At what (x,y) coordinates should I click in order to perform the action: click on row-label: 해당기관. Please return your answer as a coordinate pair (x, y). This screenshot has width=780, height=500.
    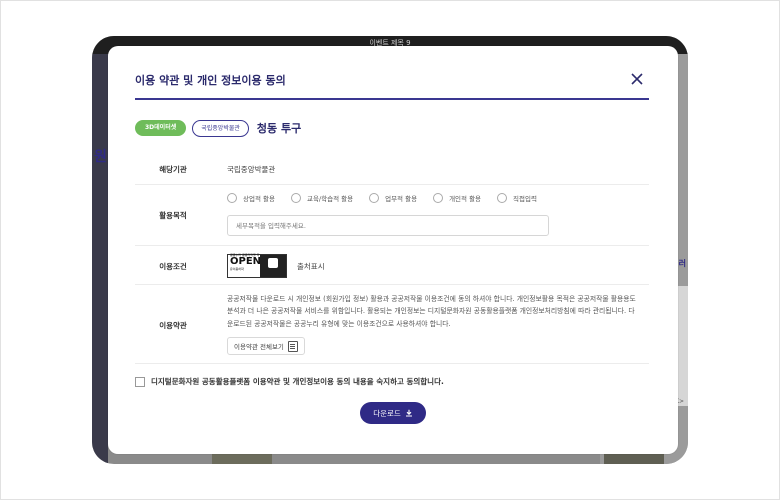
    Looking at the image, I should click on (173, 169).